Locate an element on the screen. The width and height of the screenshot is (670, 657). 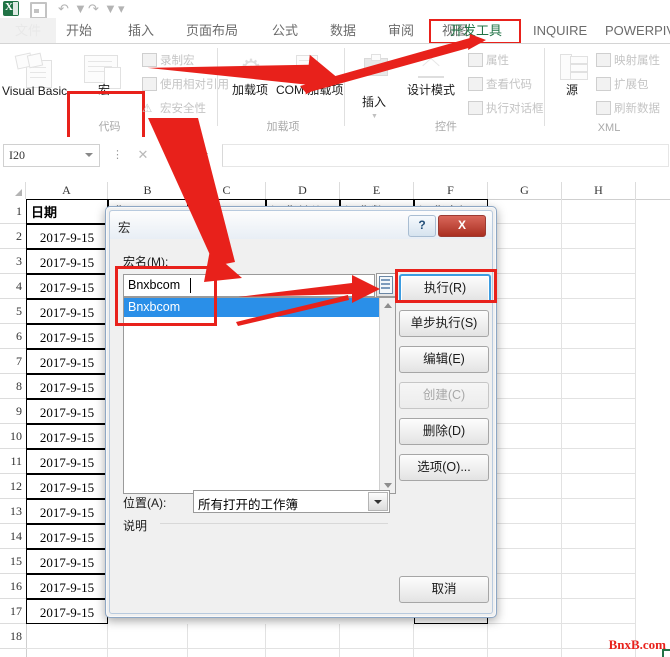
row-header: 3 is located at coordinates (13, 261).